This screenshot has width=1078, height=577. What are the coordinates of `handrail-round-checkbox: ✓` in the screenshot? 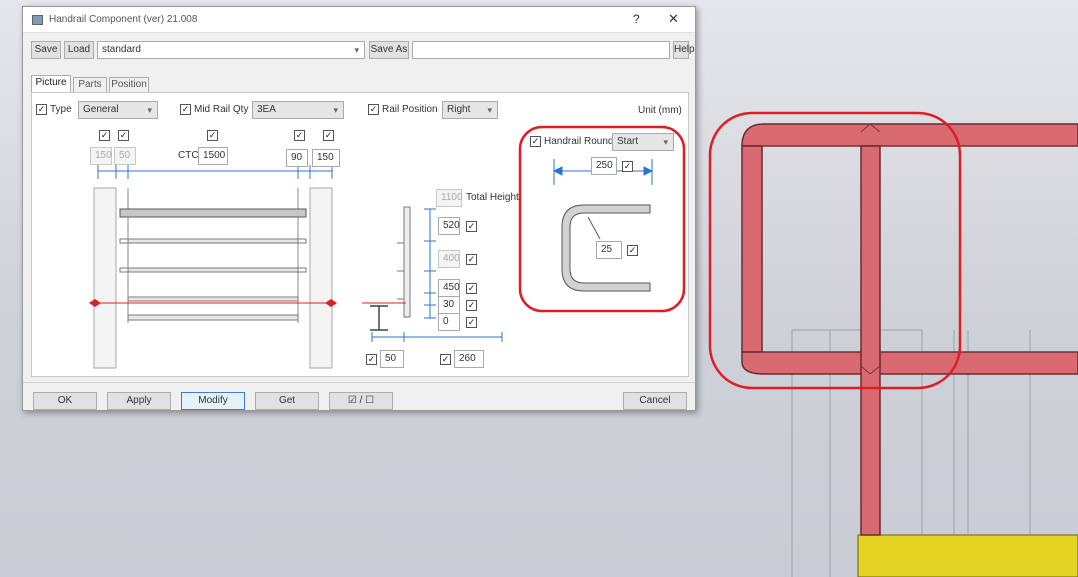 It's located at (535, 141).